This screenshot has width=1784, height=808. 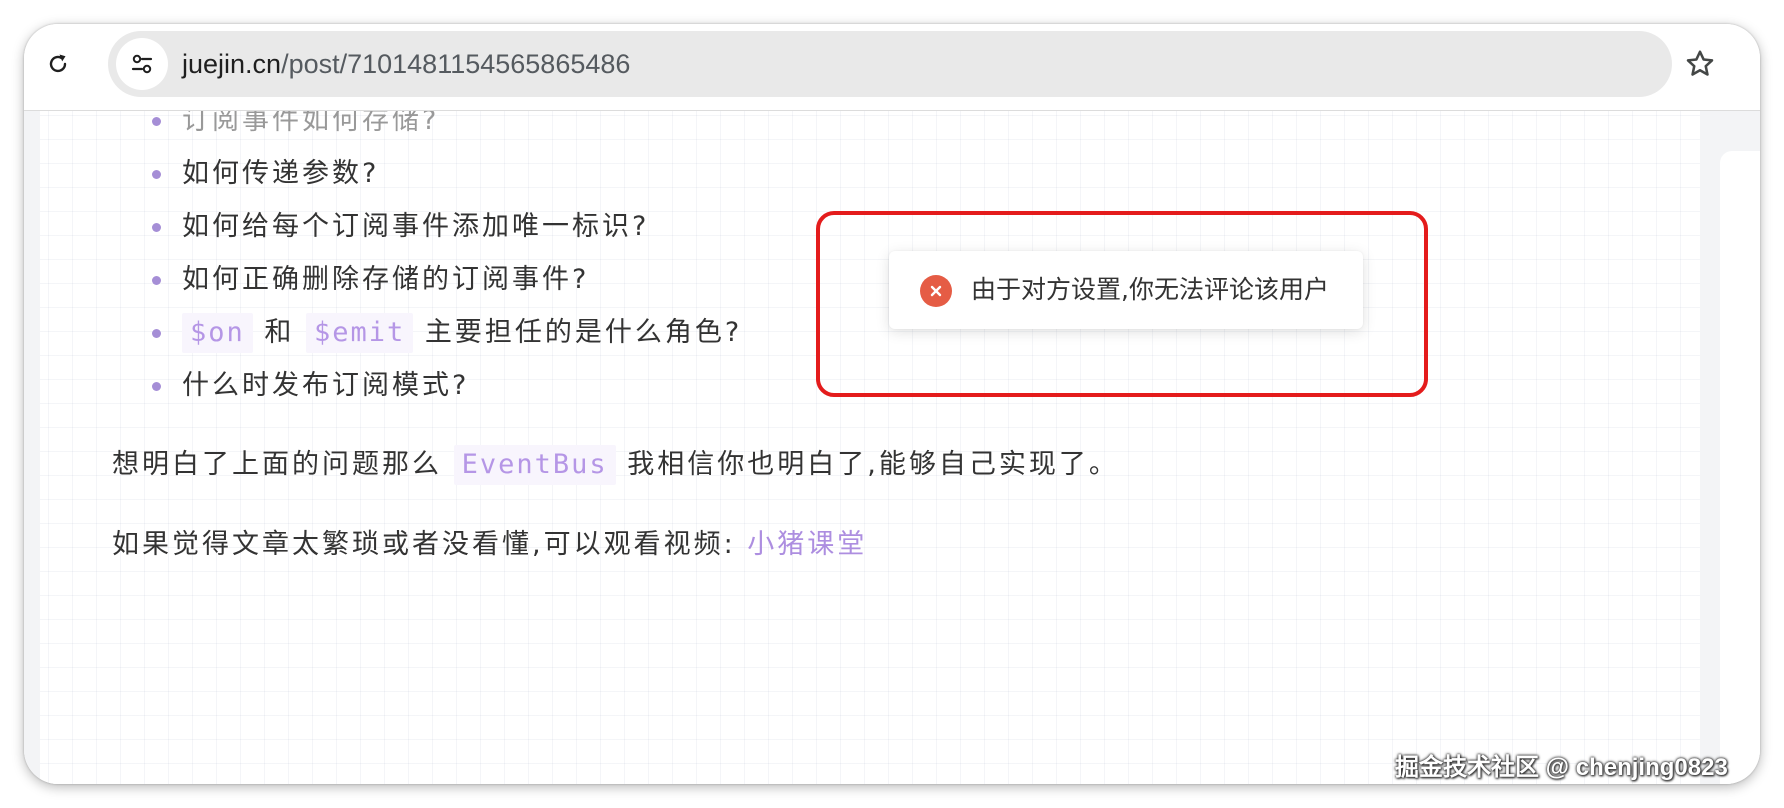 I want to click on list-item-connector: 和, so click(x=279, y=332).